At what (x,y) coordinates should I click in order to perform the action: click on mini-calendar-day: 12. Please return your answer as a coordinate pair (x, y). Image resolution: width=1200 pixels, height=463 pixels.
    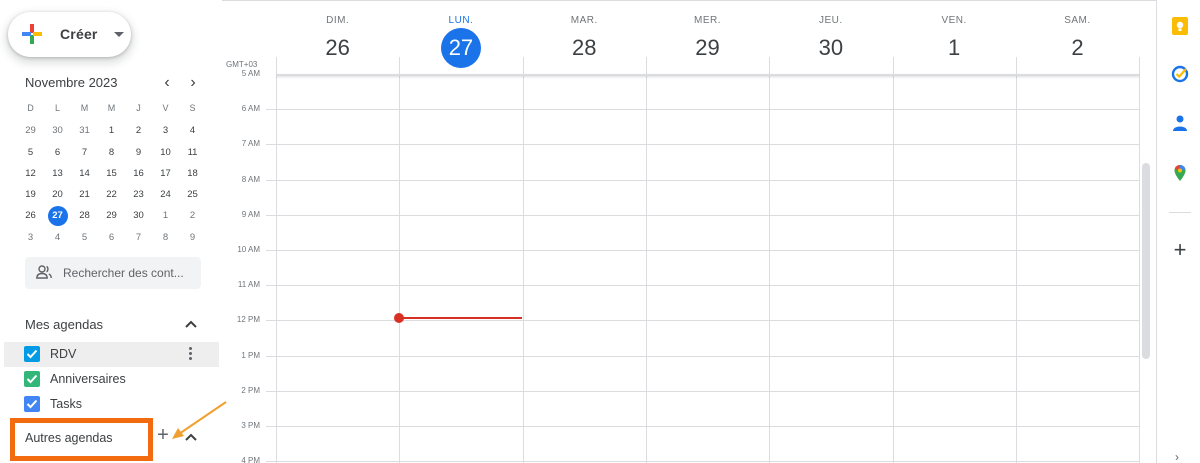
    Looking at the image, I should click on (30, 173).